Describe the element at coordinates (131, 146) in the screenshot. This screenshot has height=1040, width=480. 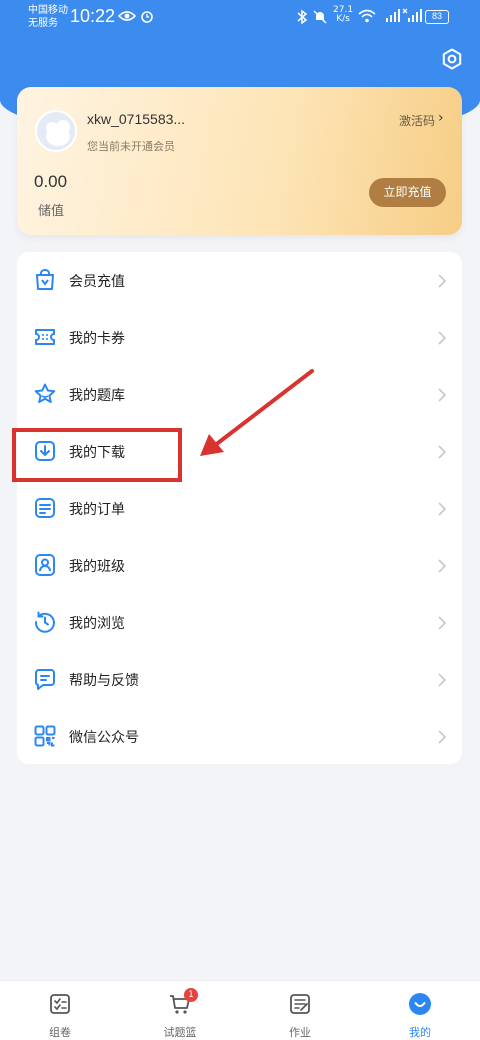
I see `membership-status: 您当前未开通会员` at that location.